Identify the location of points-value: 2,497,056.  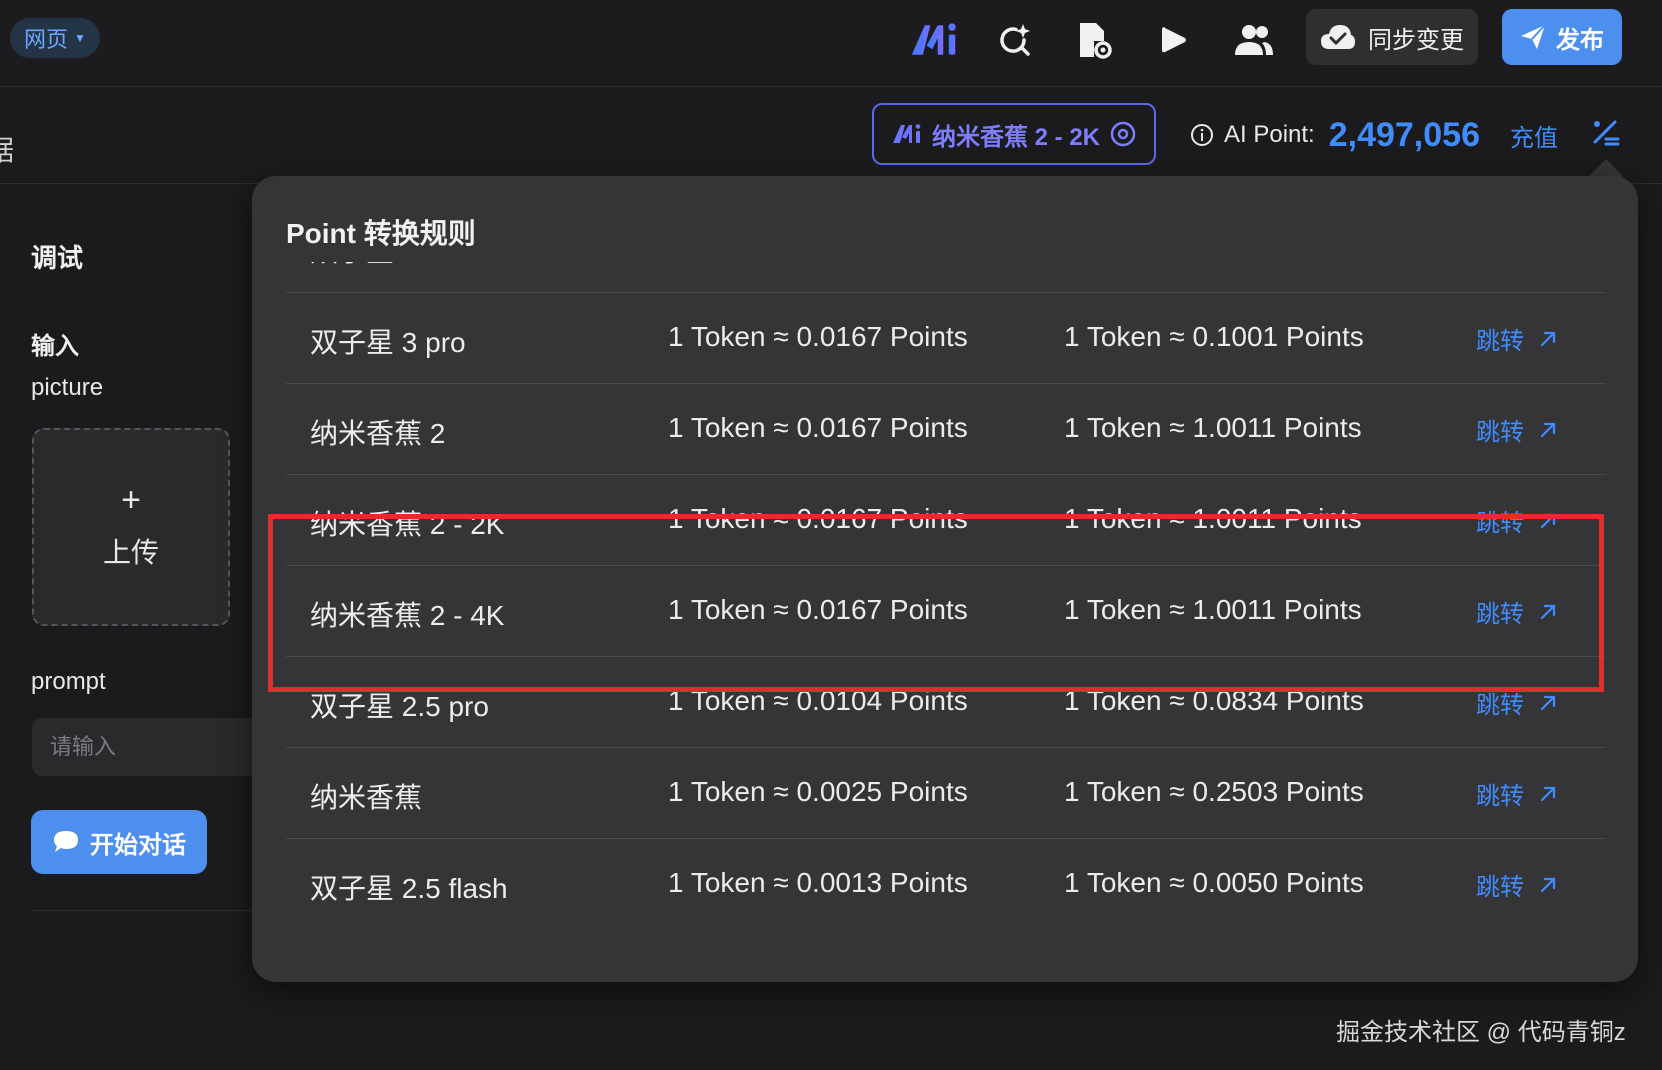
(1404, 134).